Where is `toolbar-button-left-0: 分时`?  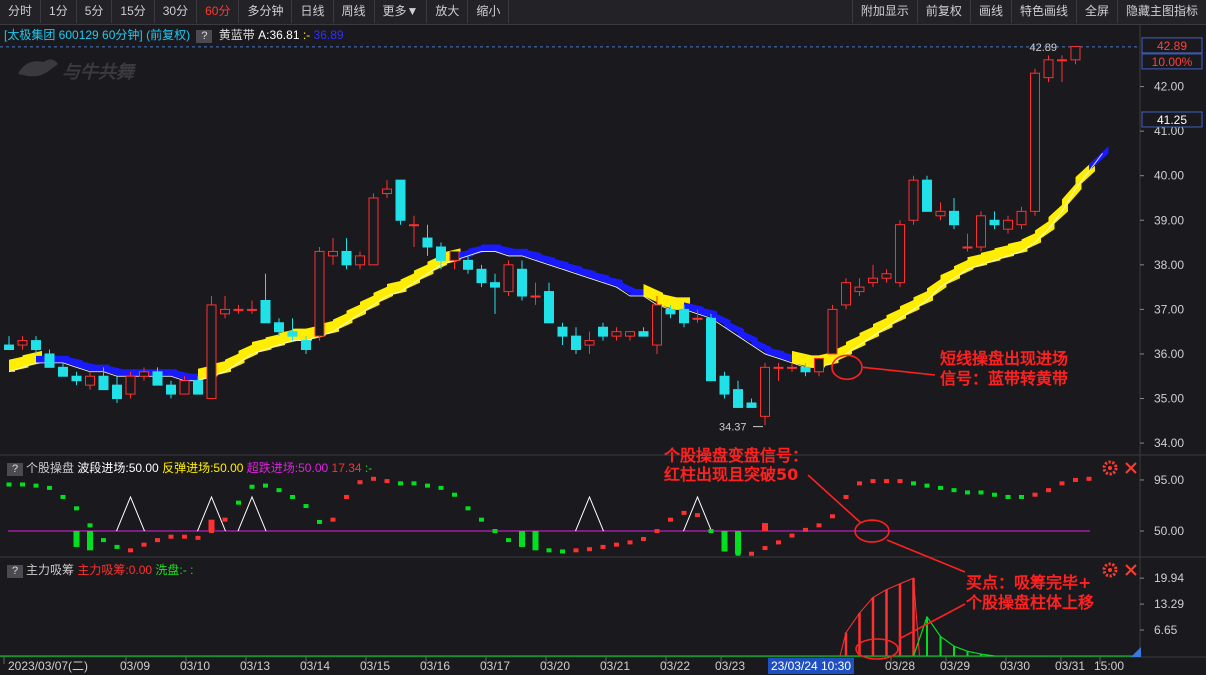
toolbar-button-left-0: 分时 is located at coordinates (21, 11).